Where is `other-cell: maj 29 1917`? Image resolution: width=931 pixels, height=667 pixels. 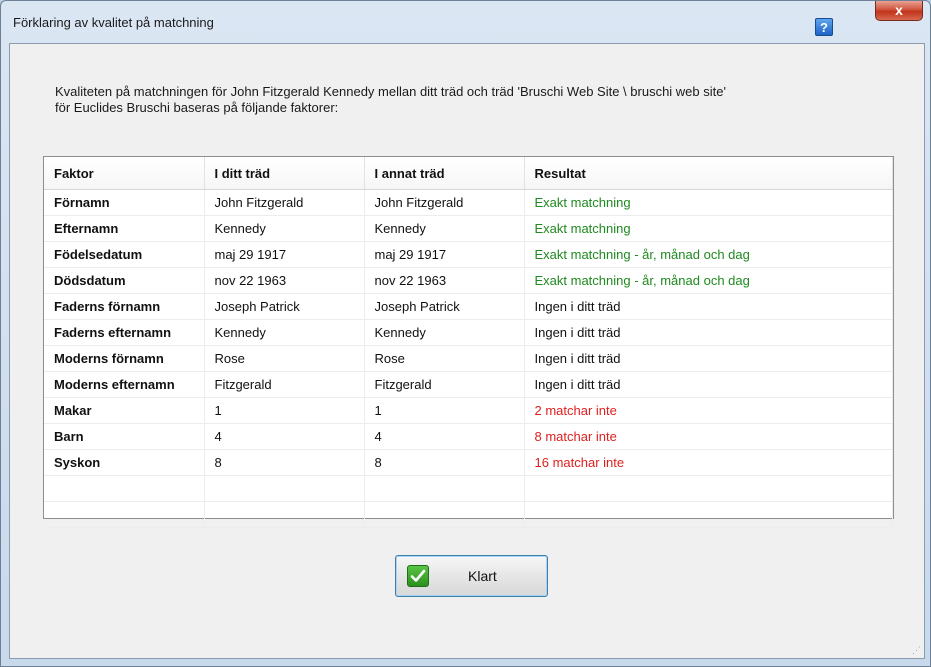 other-cell: maj 29 1917 is located at coordinates (444, 254).